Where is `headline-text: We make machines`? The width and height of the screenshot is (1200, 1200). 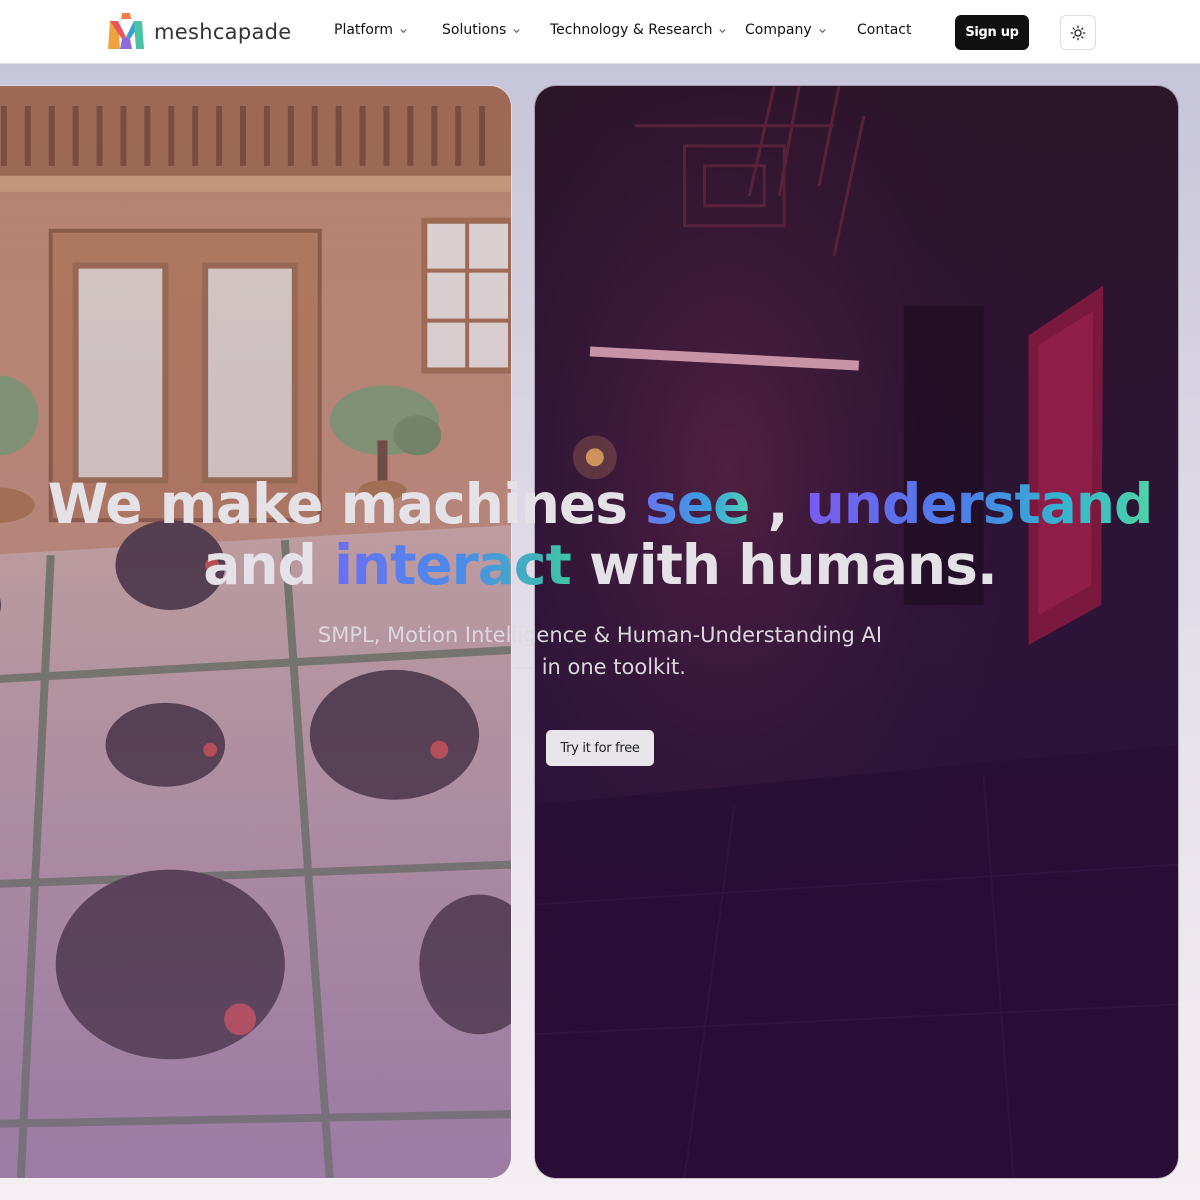 headline-text: We make machines is located at coordinates (346, 504).